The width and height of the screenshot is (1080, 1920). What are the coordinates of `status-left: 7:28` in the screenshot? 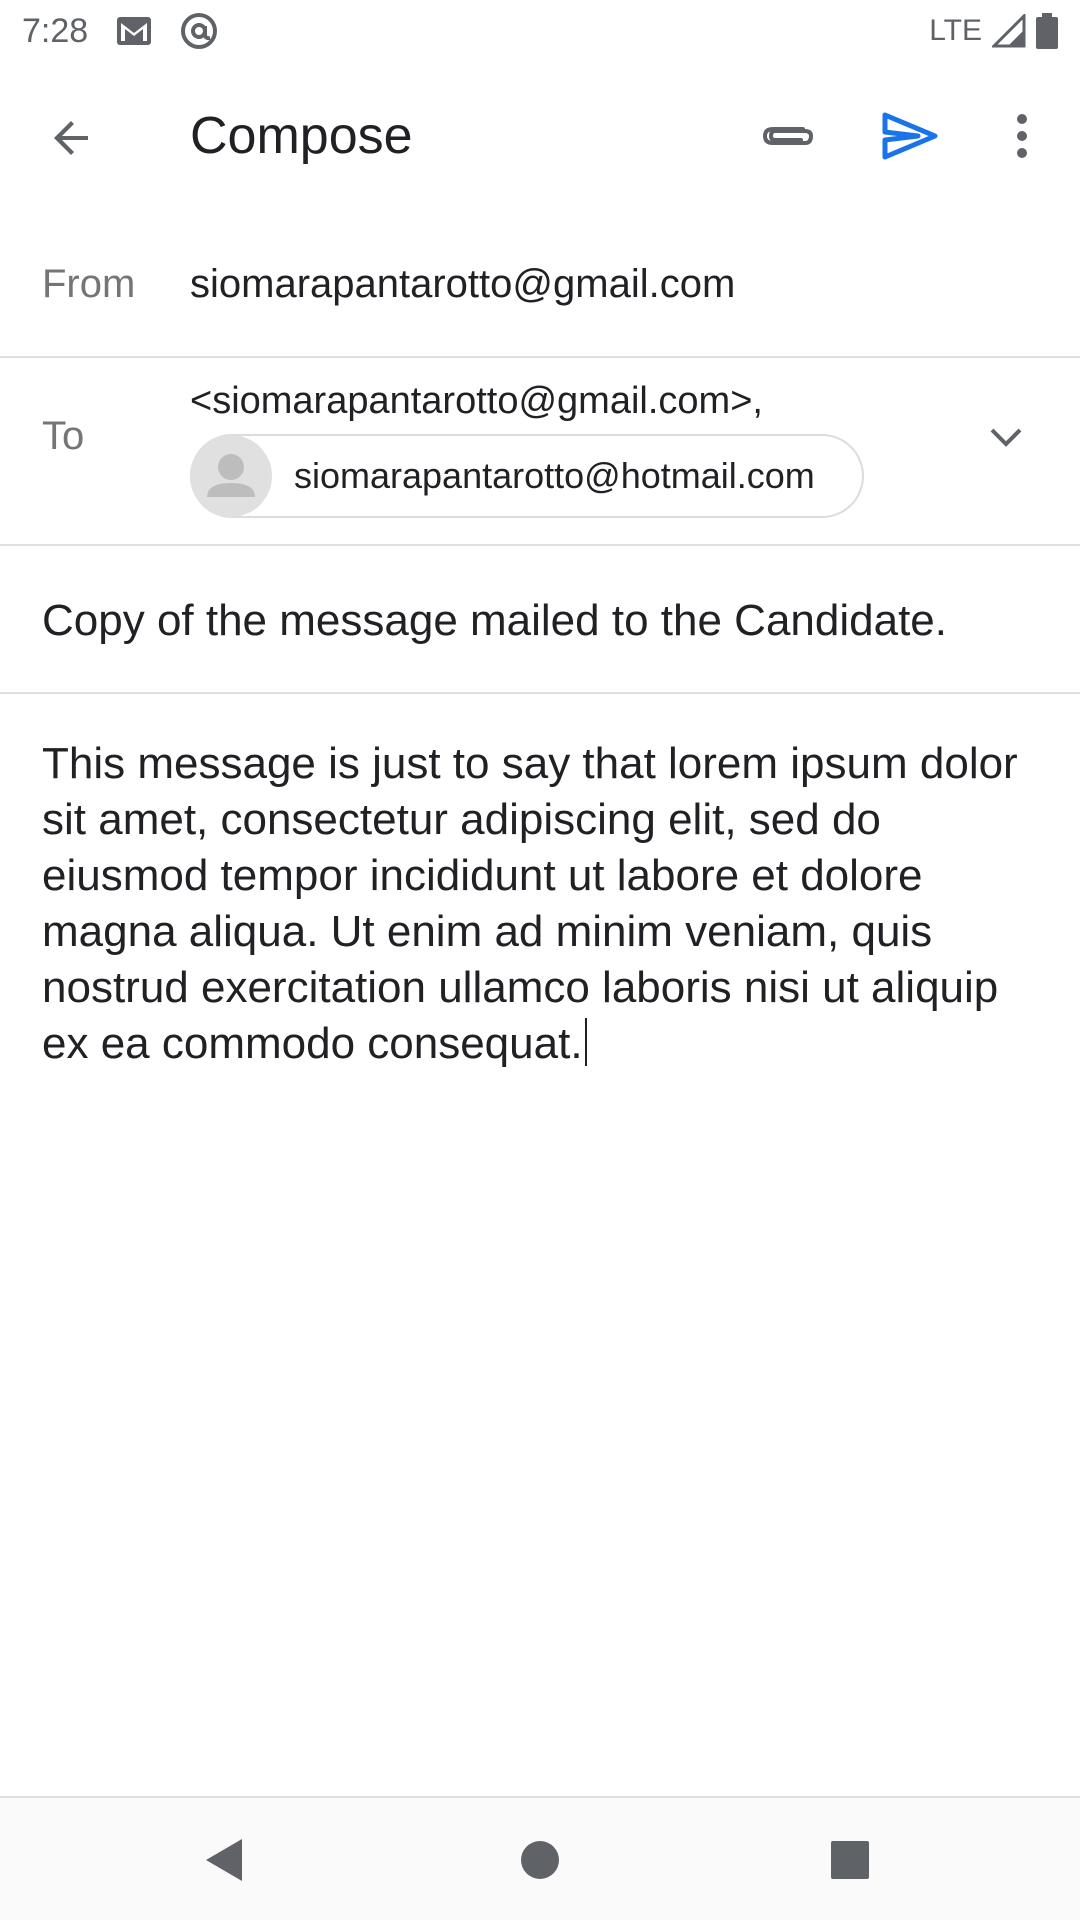 It's located at (120, 31).